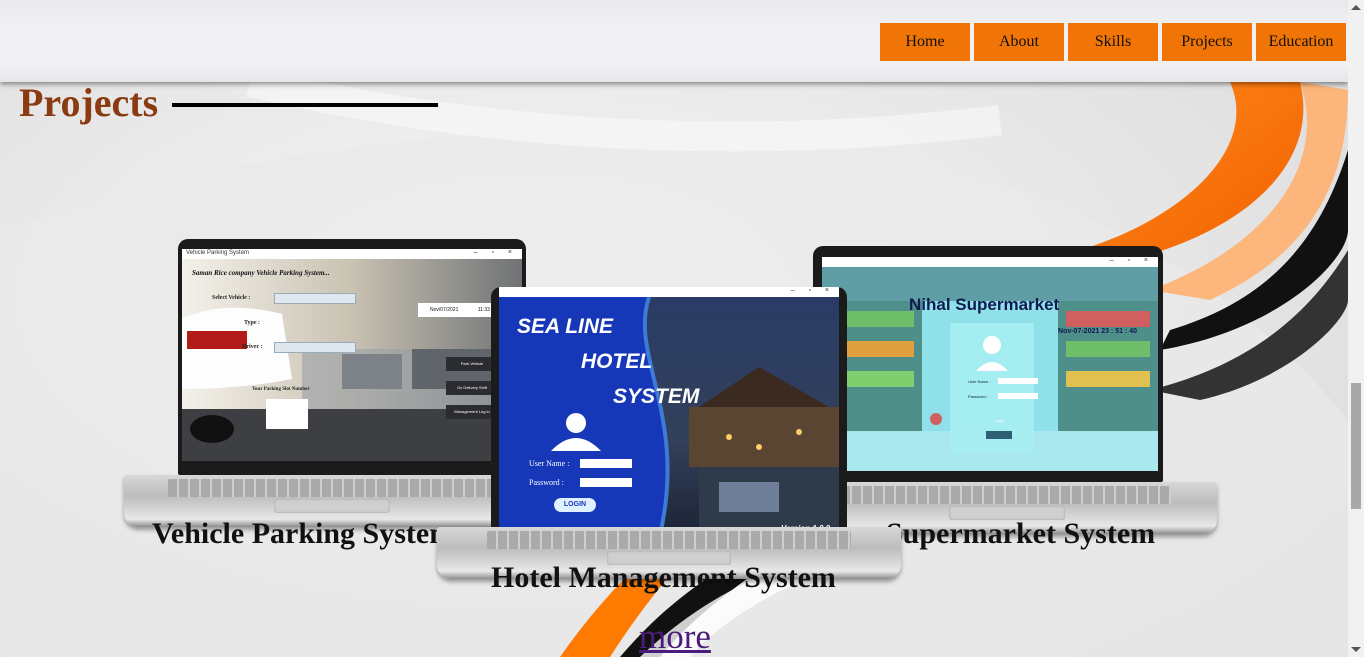  I want to click on scroll-up-arrow-icon, so click(1356, 7).